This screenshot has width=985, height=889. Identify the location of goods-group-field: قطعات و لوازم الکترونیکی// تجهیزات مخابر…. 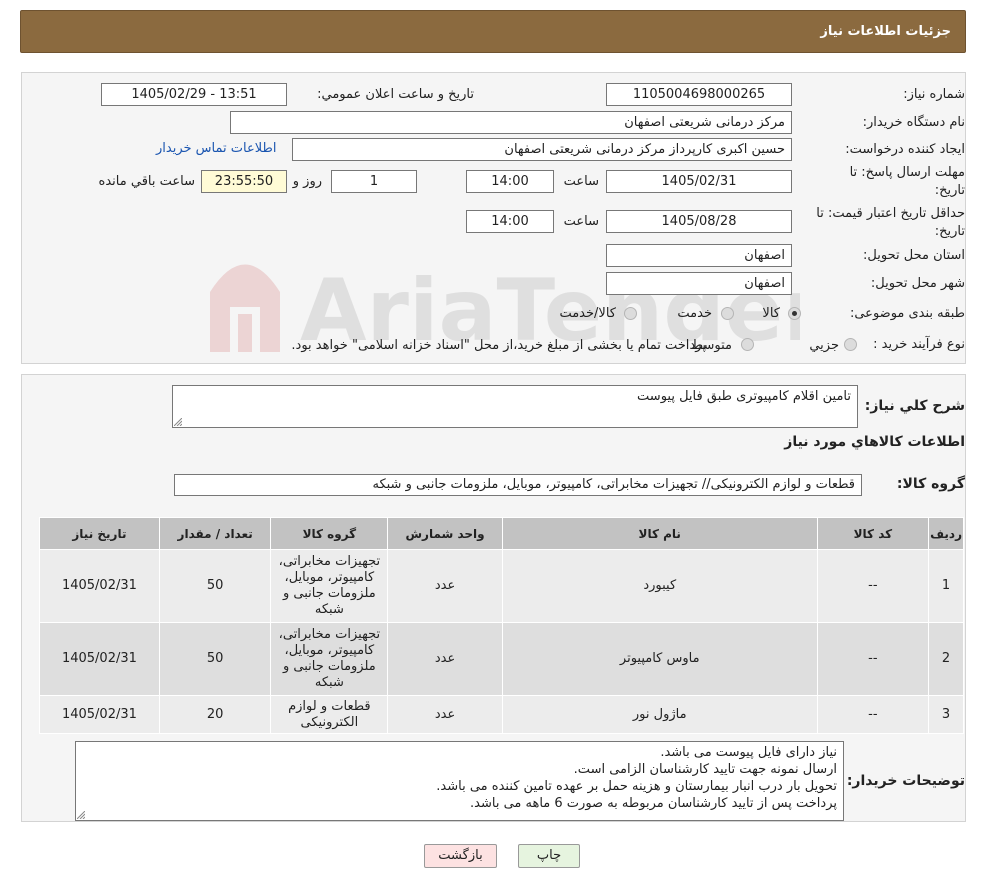
(518, 485).